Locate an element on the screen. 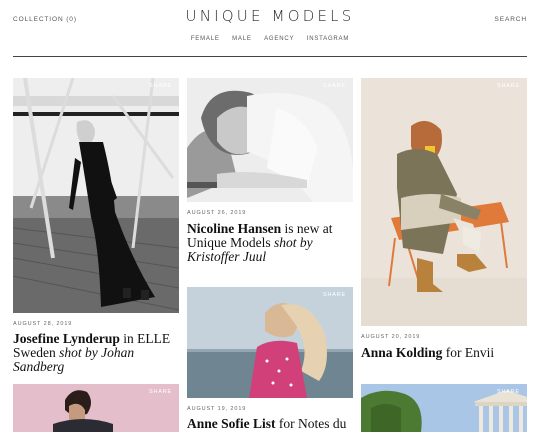 Image resolution: width=540 pixels, height=432 pixels. main-nav: FEMALE MALE AGENCY INSTAGRAM is located at coordinates (270, 39).